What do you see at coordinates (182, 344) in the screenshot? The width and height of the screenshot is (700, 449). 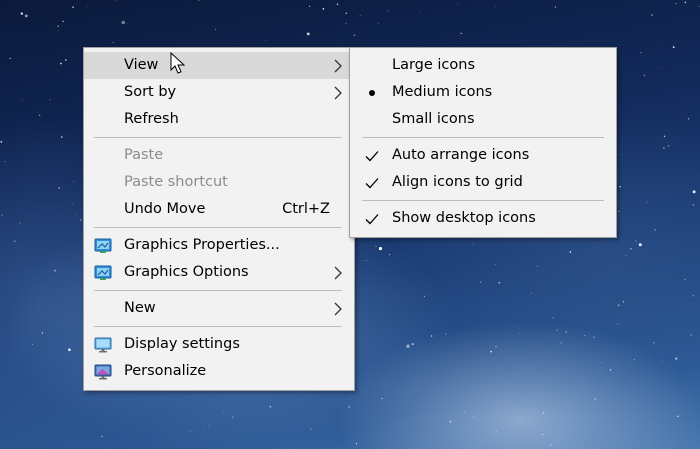 I see `menu-item-label: Display settings` at bounding box center [182, 344].